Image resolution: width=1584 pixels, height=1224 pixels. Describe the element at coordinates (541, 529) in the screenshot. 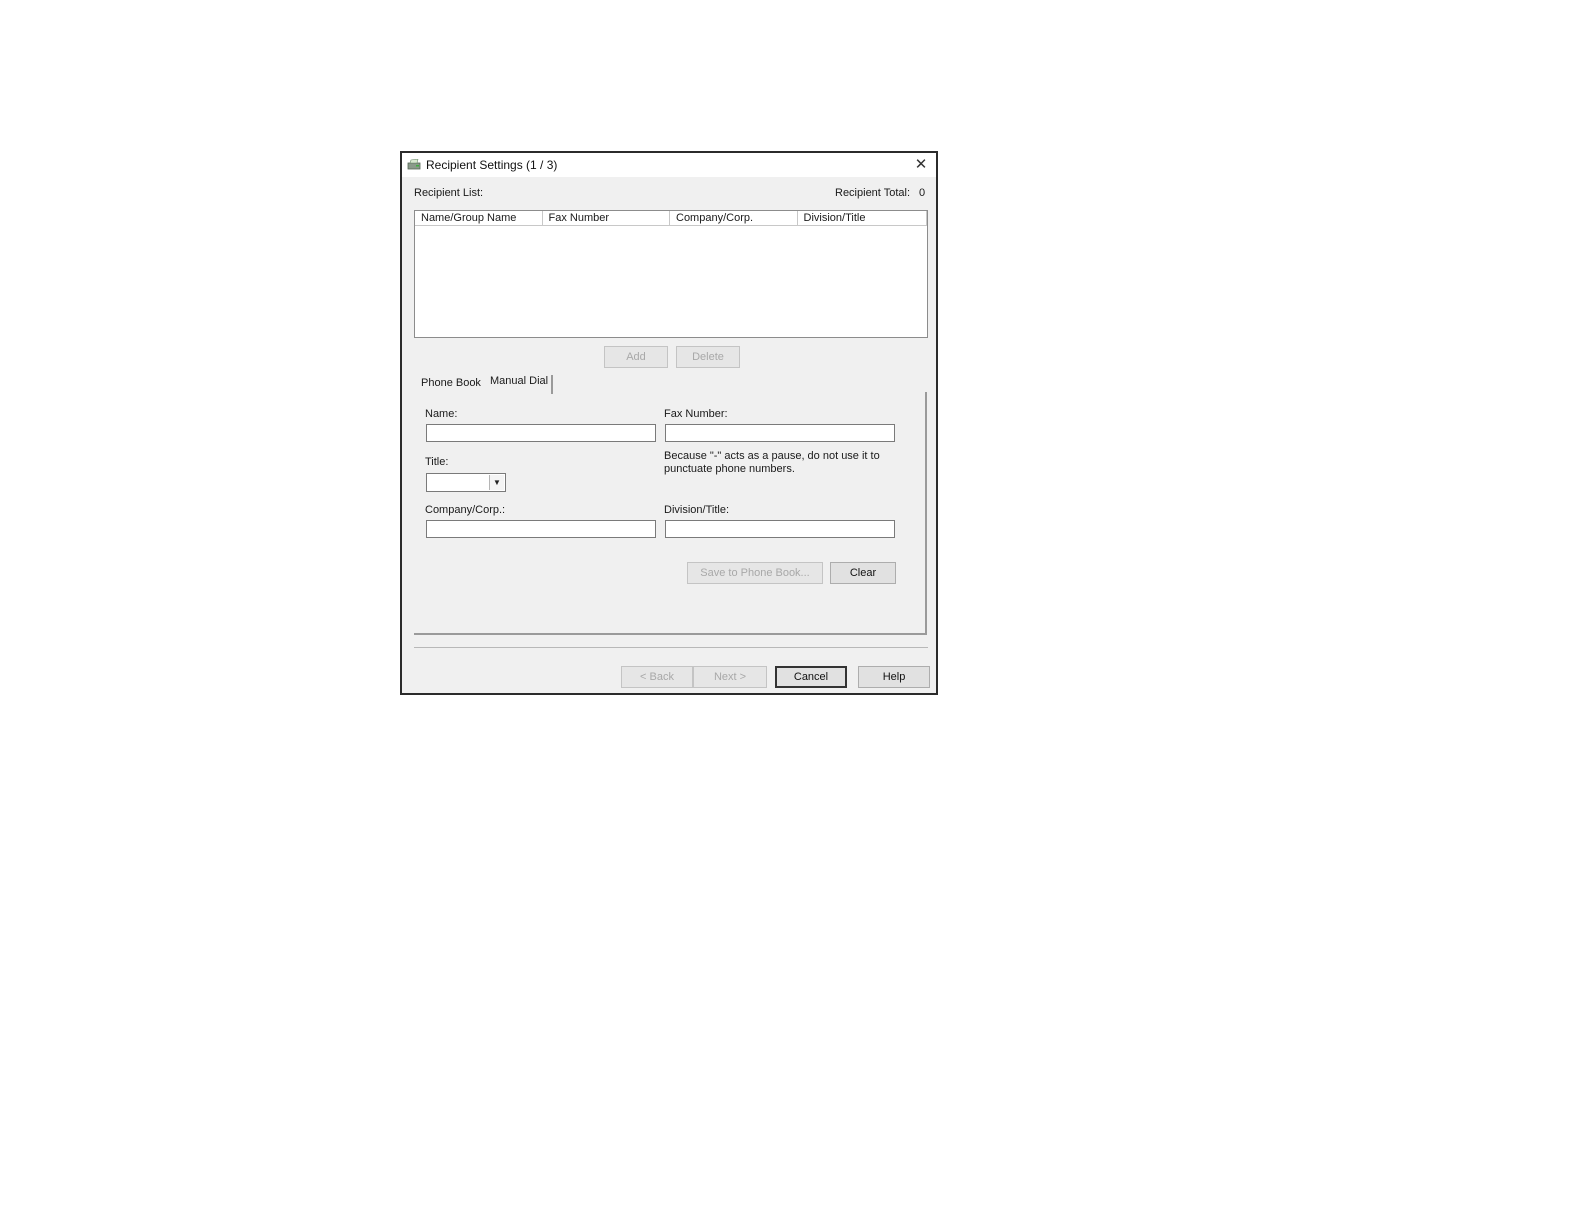

I see `company-field` at that location.